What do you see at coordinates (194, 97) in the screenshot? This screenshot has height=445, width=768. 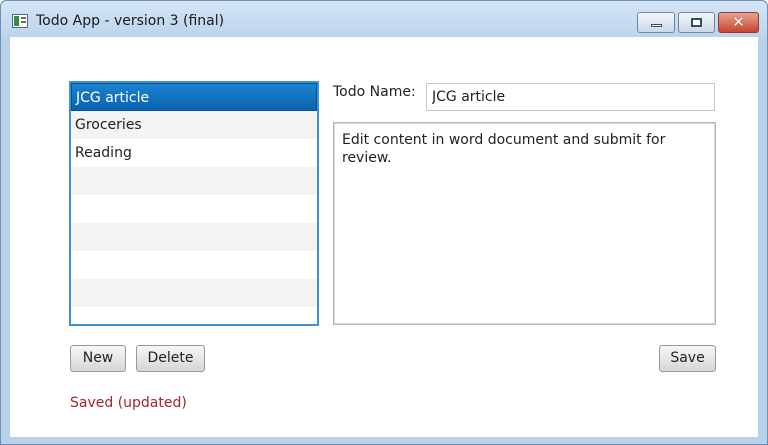 I see `list-item: JCG article` at bounding box center [194, 97].